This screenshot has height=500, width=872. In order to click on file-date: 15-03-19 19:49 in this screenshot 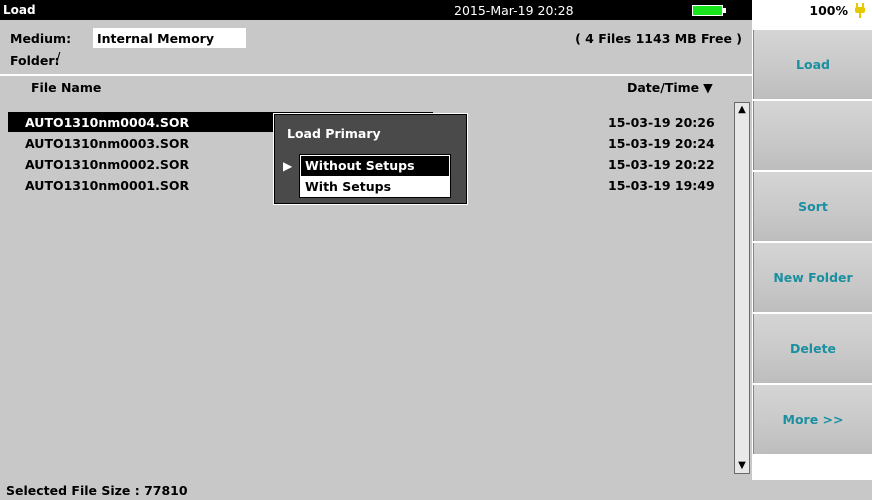, I will do `click(661, 185)`.